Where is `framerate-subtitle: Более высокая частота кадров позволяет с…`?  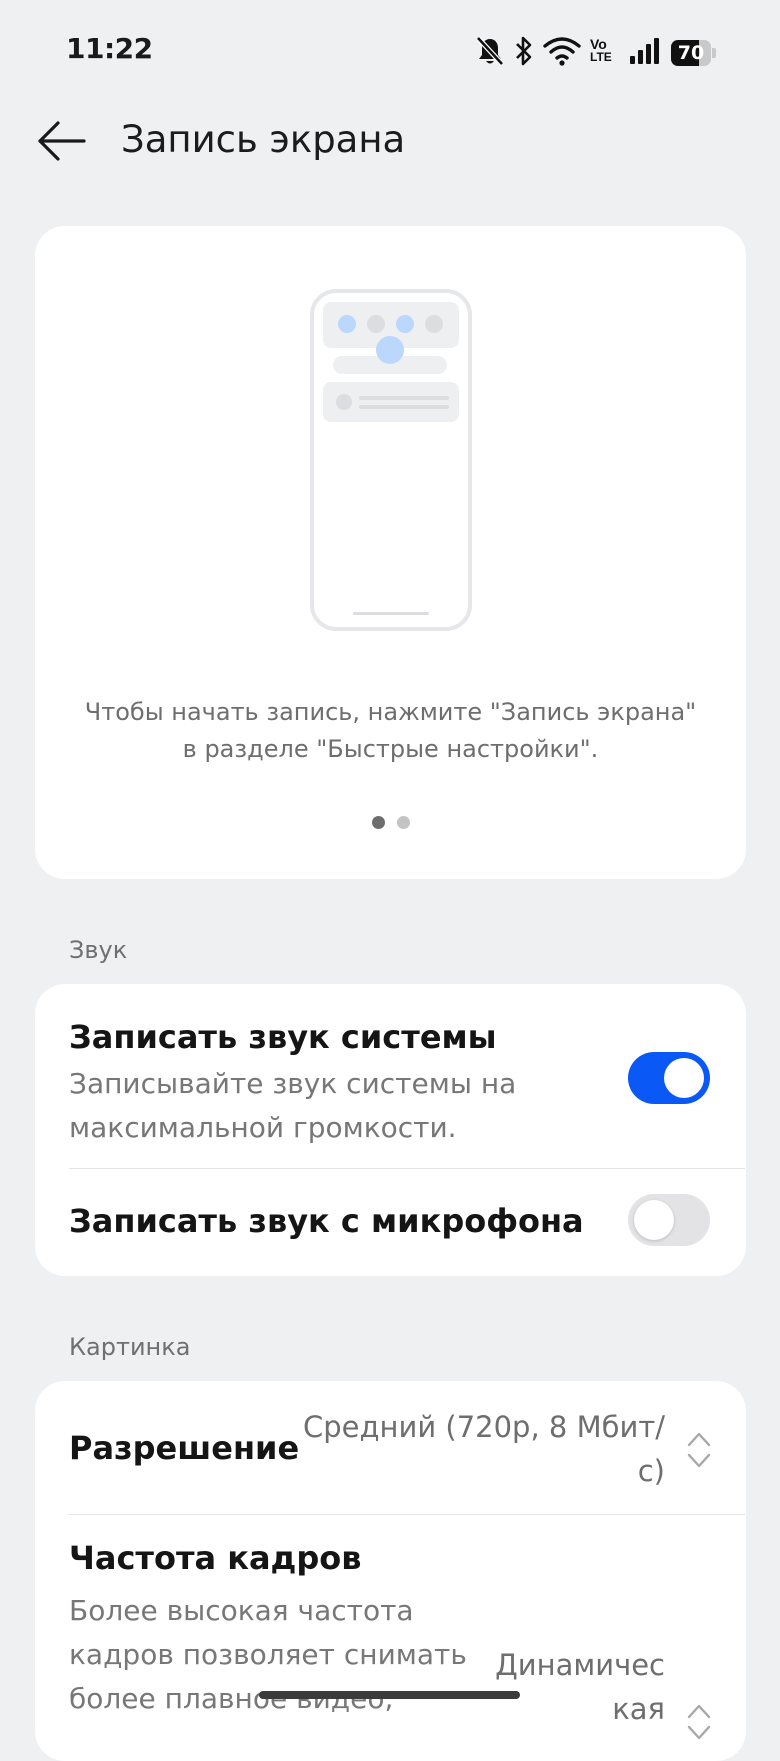 framerate-subtitle: Более высокая частота кадров позволяет с… is located at coordinates (268, 1654).